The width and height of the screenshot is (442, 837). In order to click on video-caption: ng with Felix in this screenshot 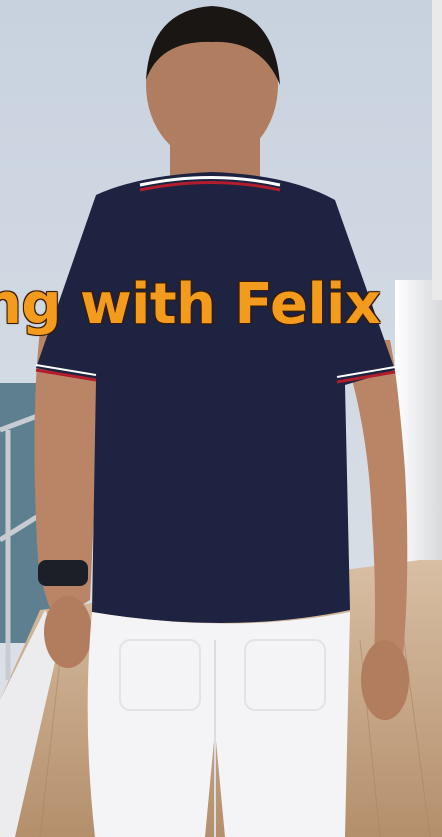, I will do `click(190, 304)`.